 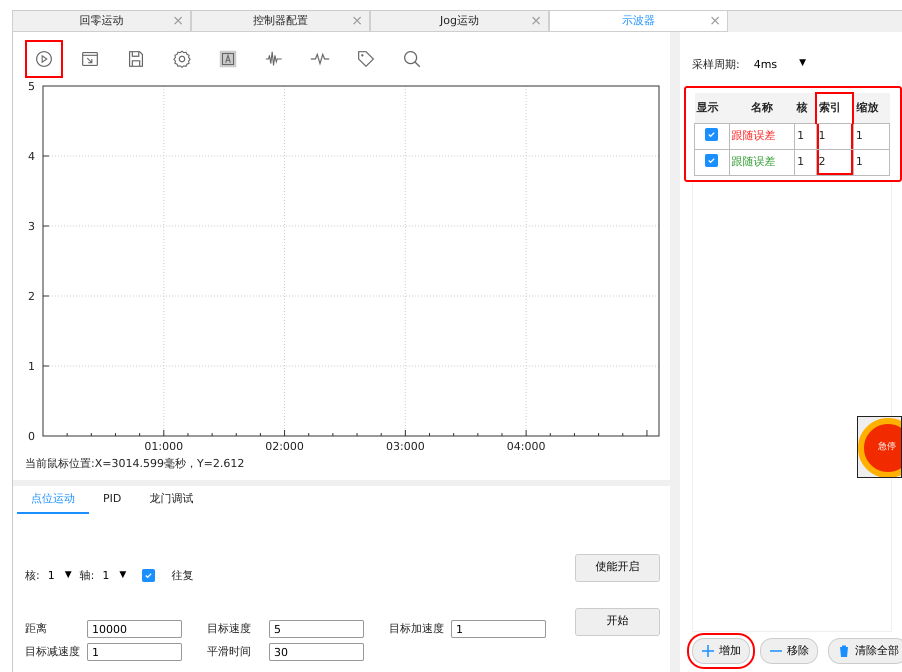 I want to click on x-tick-label: 01:000, so click(x=164, y=445).